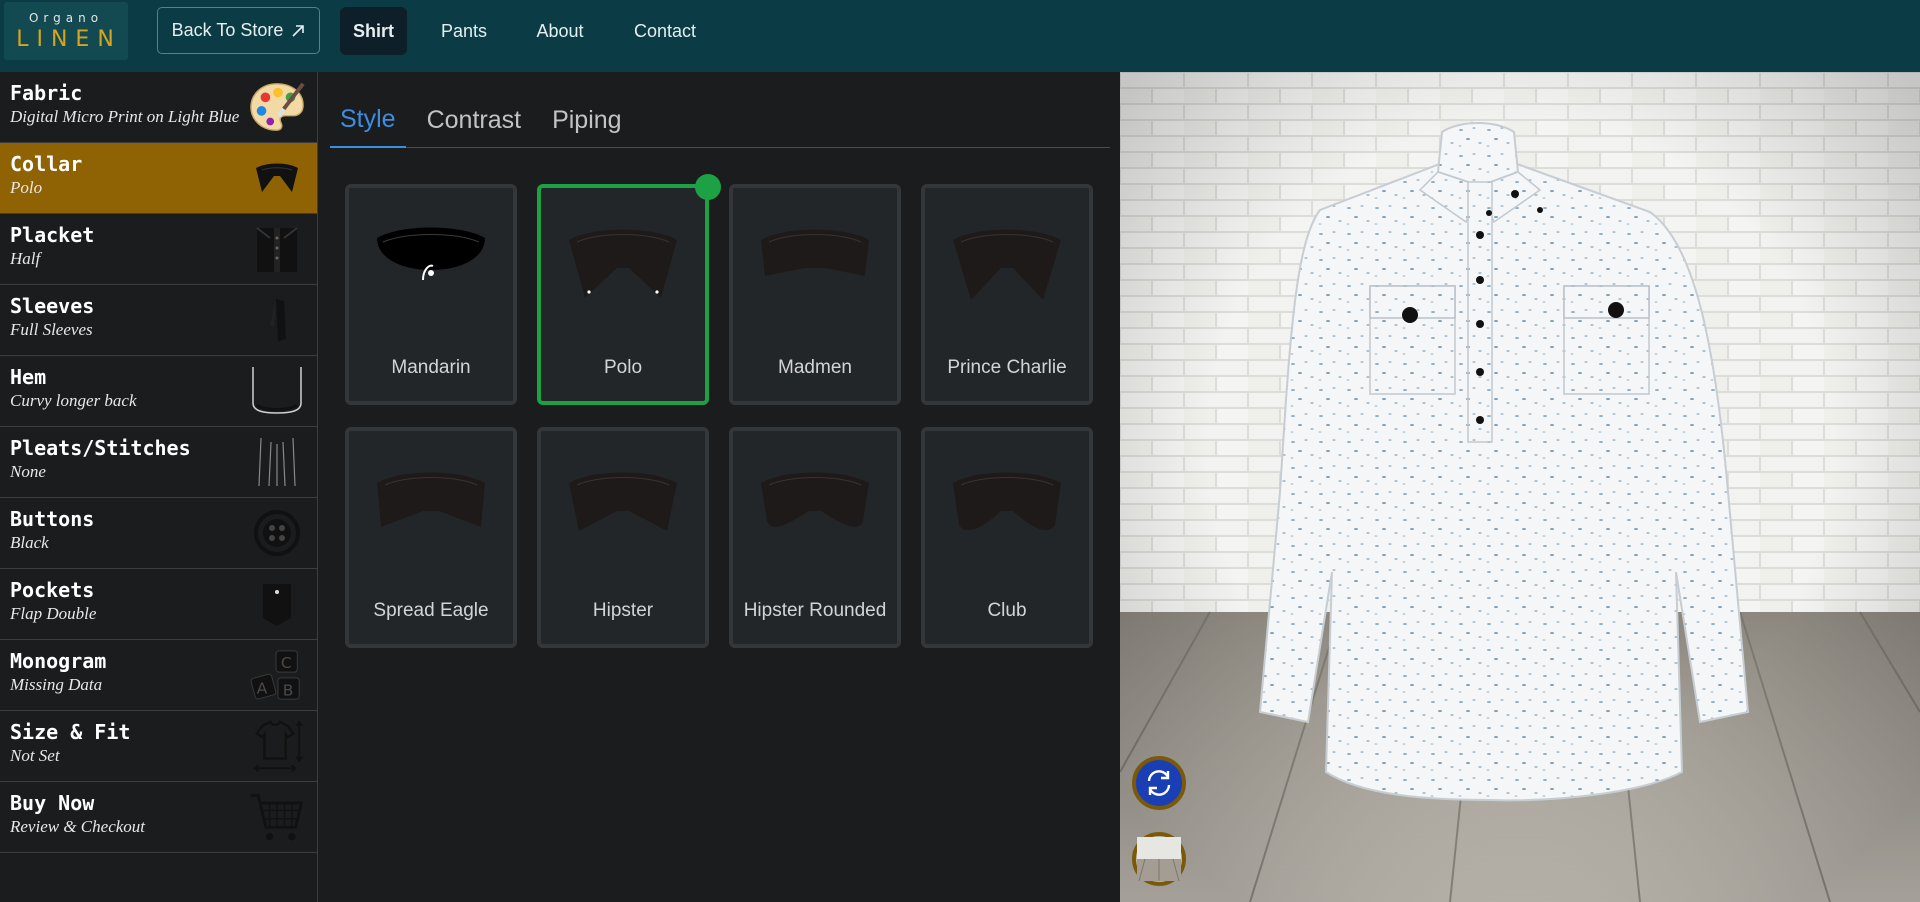 The height and width of the screenshot is (902, 1920). Describe the element at coordinates (35, 755) in the screenshot. I see `sidebar-item-value: Not Set` at that location.